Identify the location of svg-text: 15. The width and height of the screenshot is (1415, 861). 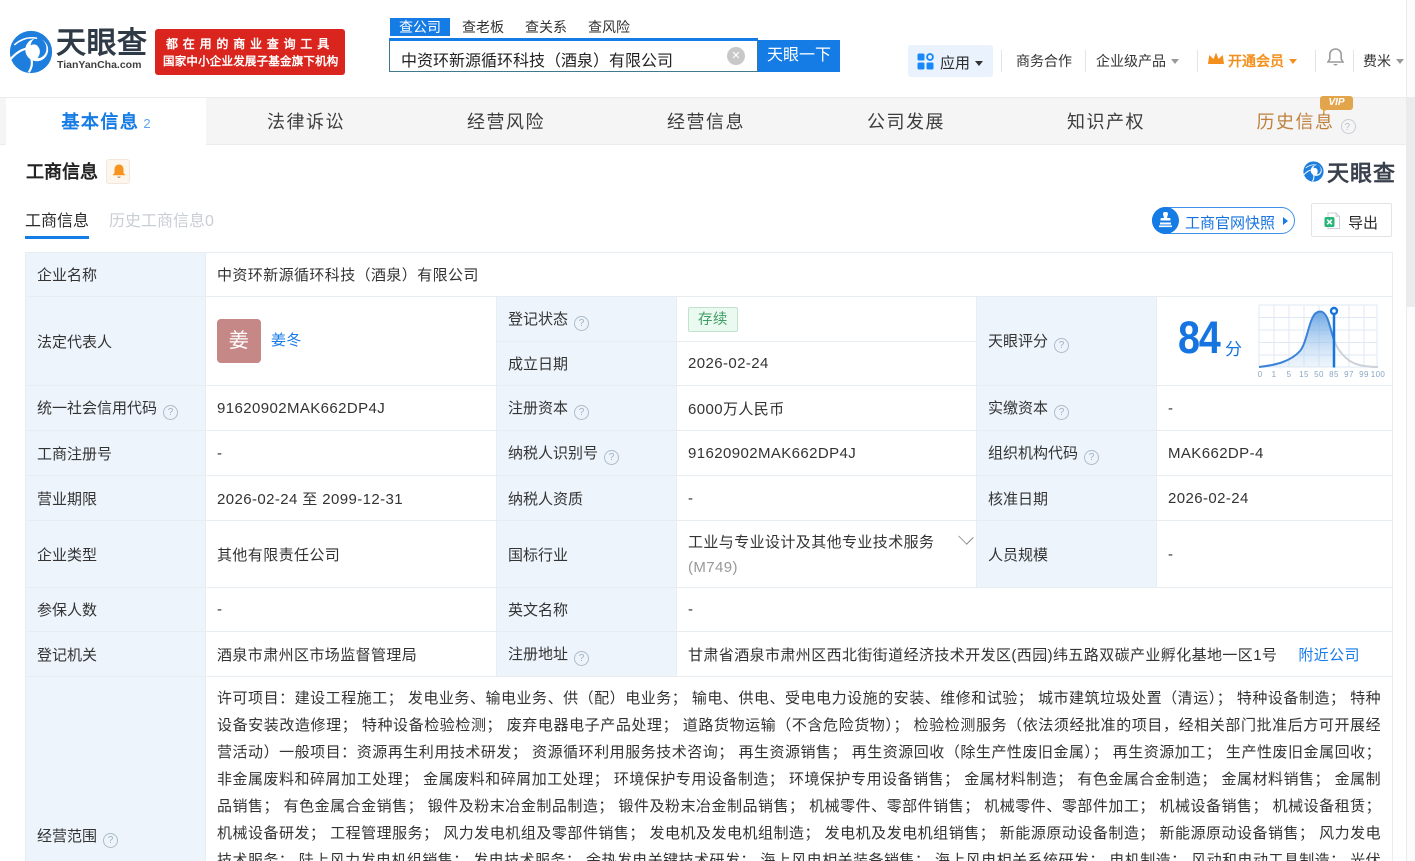
(1304, 374).